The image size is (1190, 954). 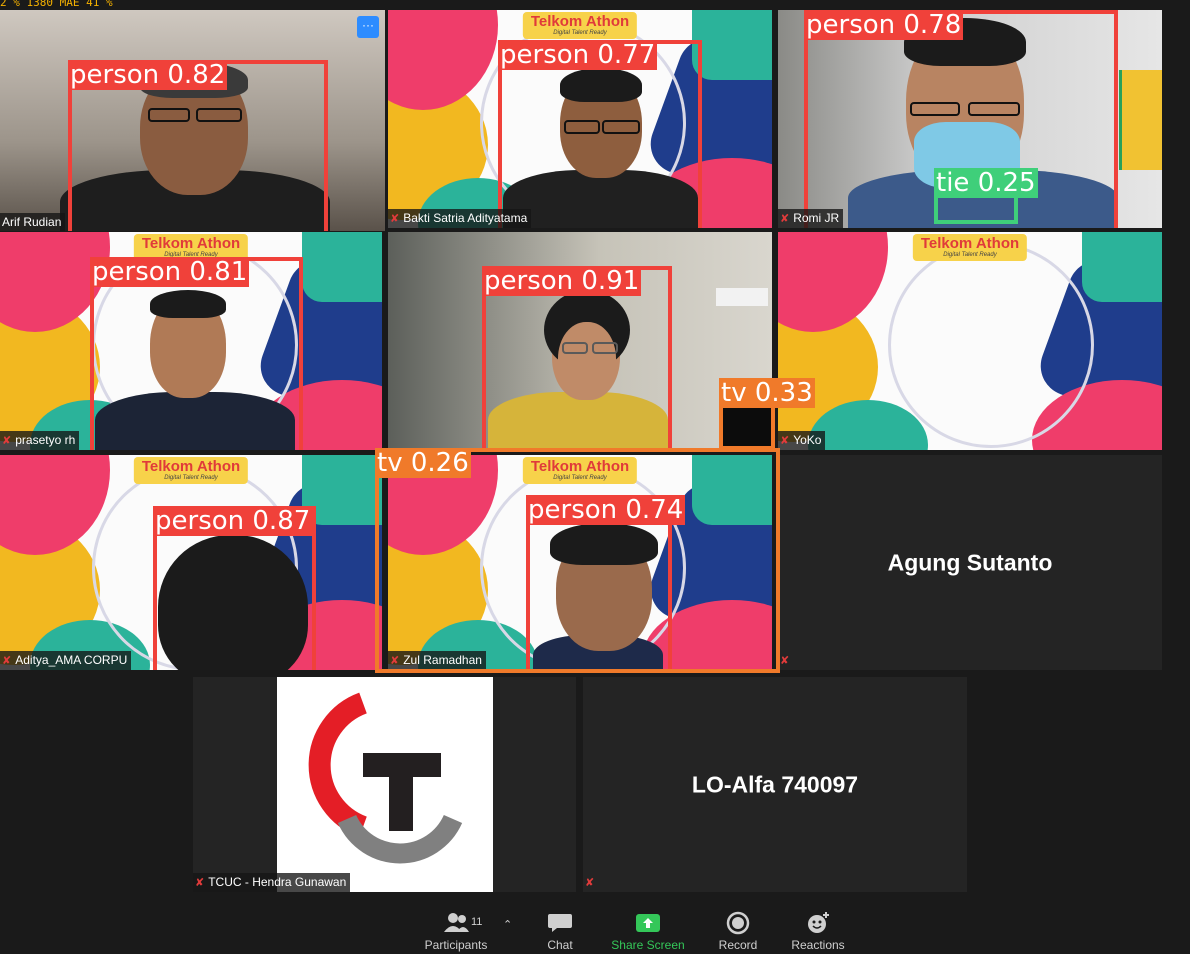 What do you see at coordinates (738, 923) in the screenshot?
I see `record-icon` at bounding box center [738, 923].